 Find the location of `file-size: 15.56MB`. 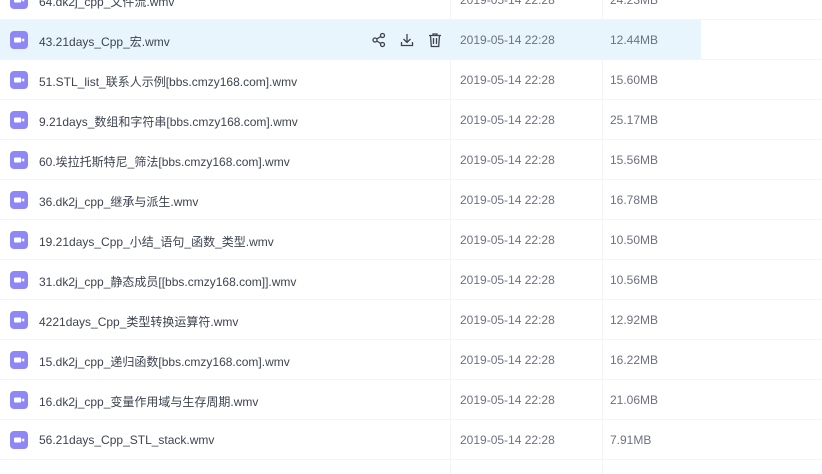

file-size: 15.56MB is located at coordinates (634, 160).